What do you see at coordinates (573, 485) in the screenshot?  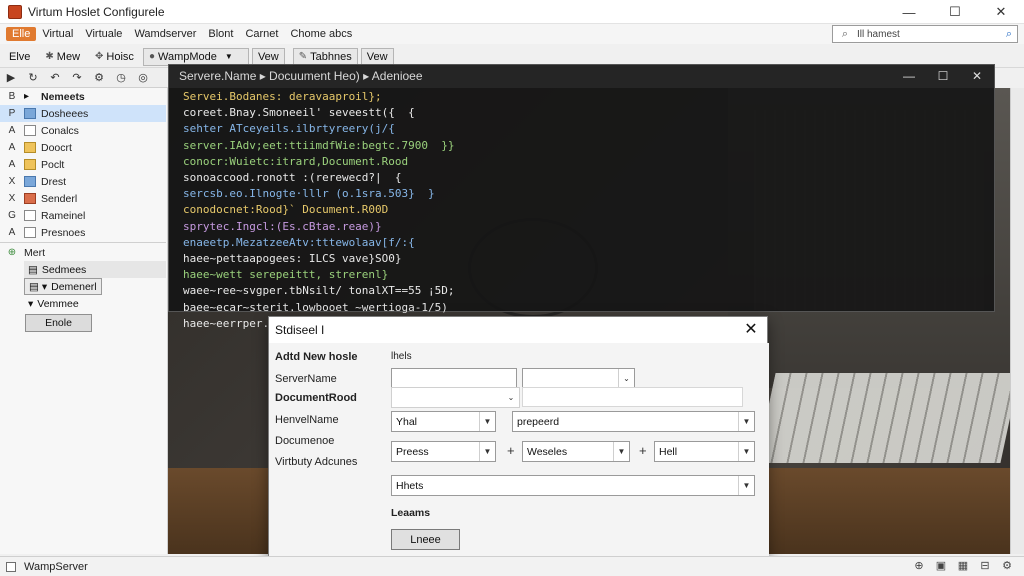 I see `hhets-select: Hhets ▼` at bounding box center [573, 485].